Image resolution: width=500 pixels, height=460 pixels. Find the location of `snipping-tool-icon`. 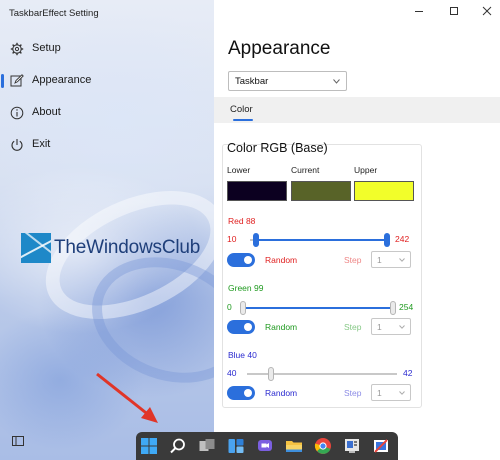

snipping-tool-icon is located at coordinates (381, 446).